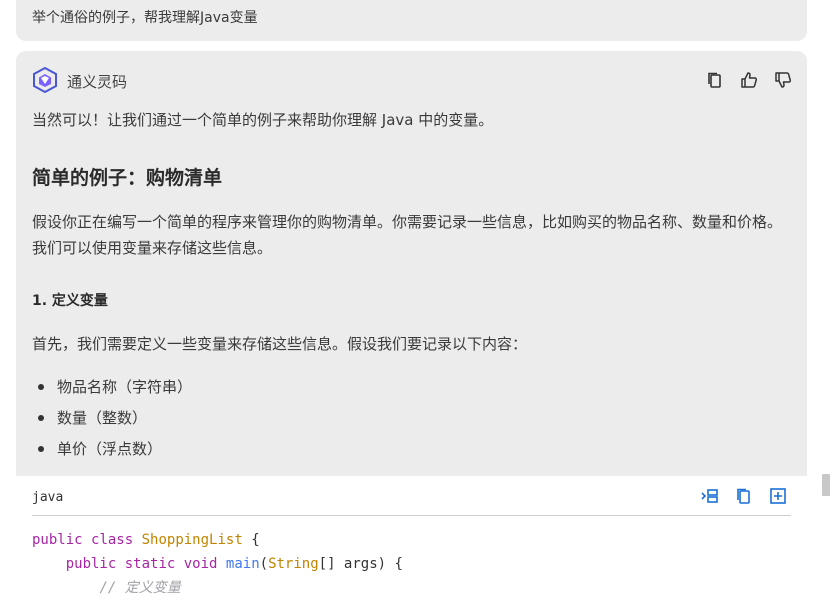 The width and height of the screenshot is (830, 594). Describe the element at coordinates (411, 80) in the screenshot. I see `answer-header: 通义灵码` at that location.